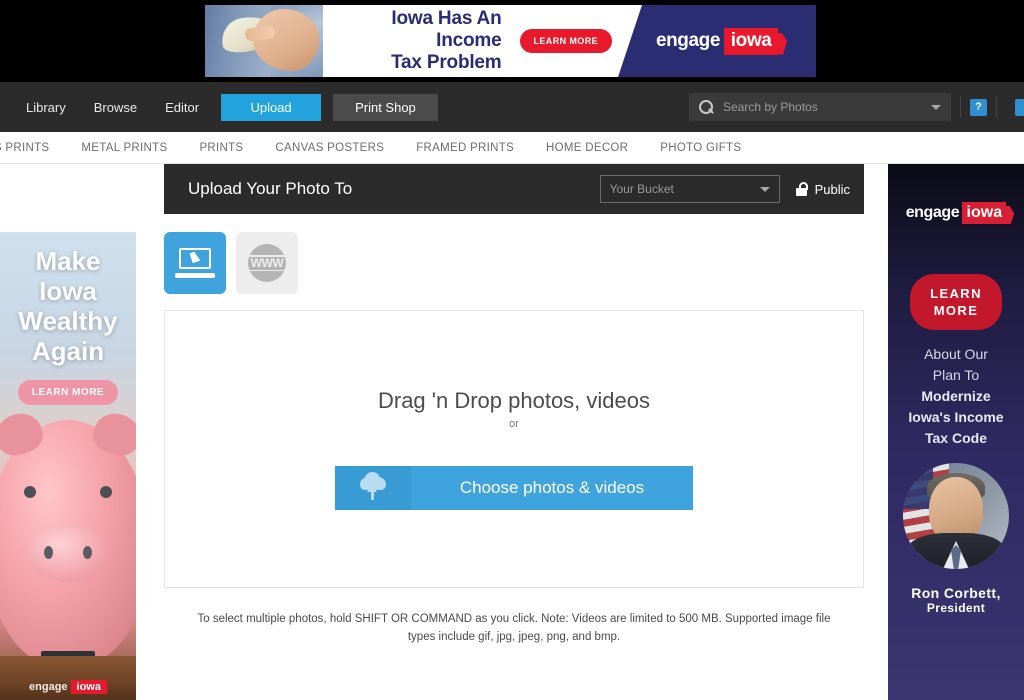 The height and width of the screenshot is (700, 1024). I want to click on visibility-label: Public, so click(832, 189).